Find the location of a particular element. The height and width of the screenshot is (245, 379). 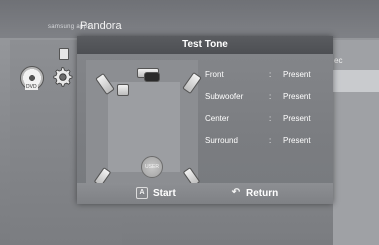

right-menu-selected-row is located at coordinates (356, 81).